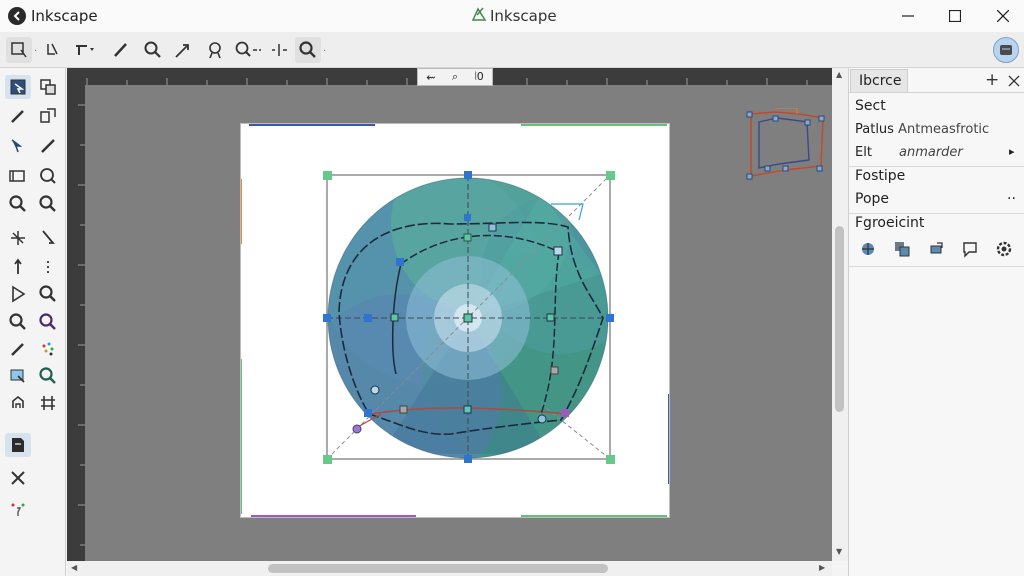 Image resolution: width=1024 pixels, height=576 pixels. I want to click on zoom-drawing-icon, so click(308, 50).